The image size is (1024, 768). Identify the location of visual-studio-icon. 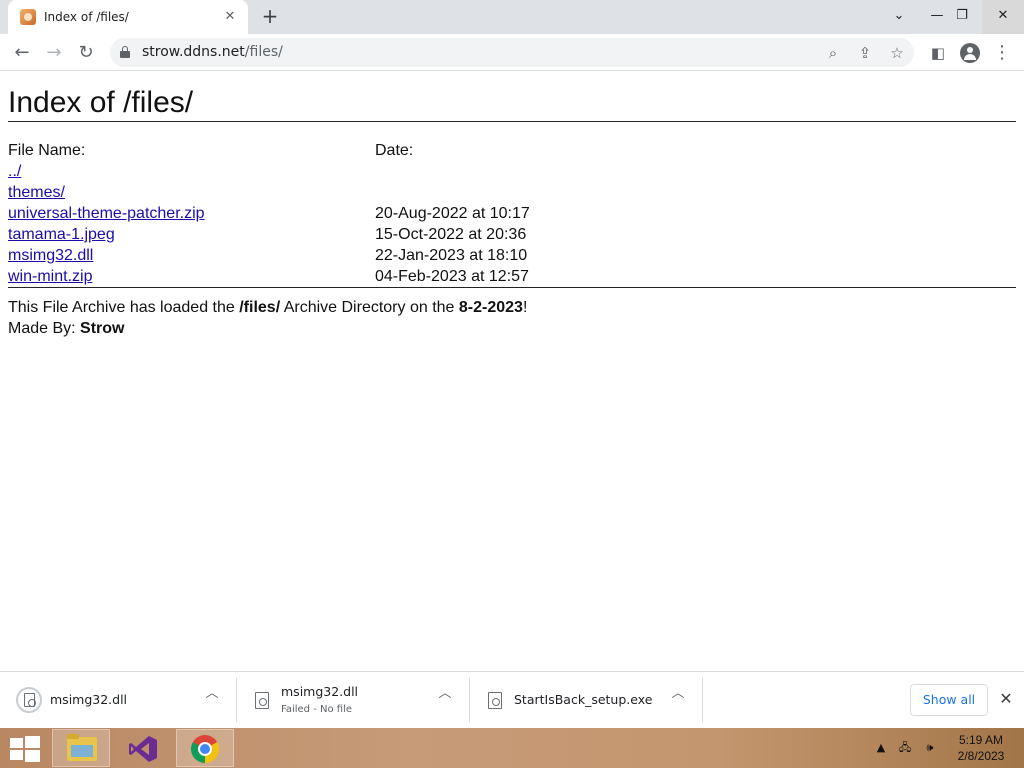
(143, 749).